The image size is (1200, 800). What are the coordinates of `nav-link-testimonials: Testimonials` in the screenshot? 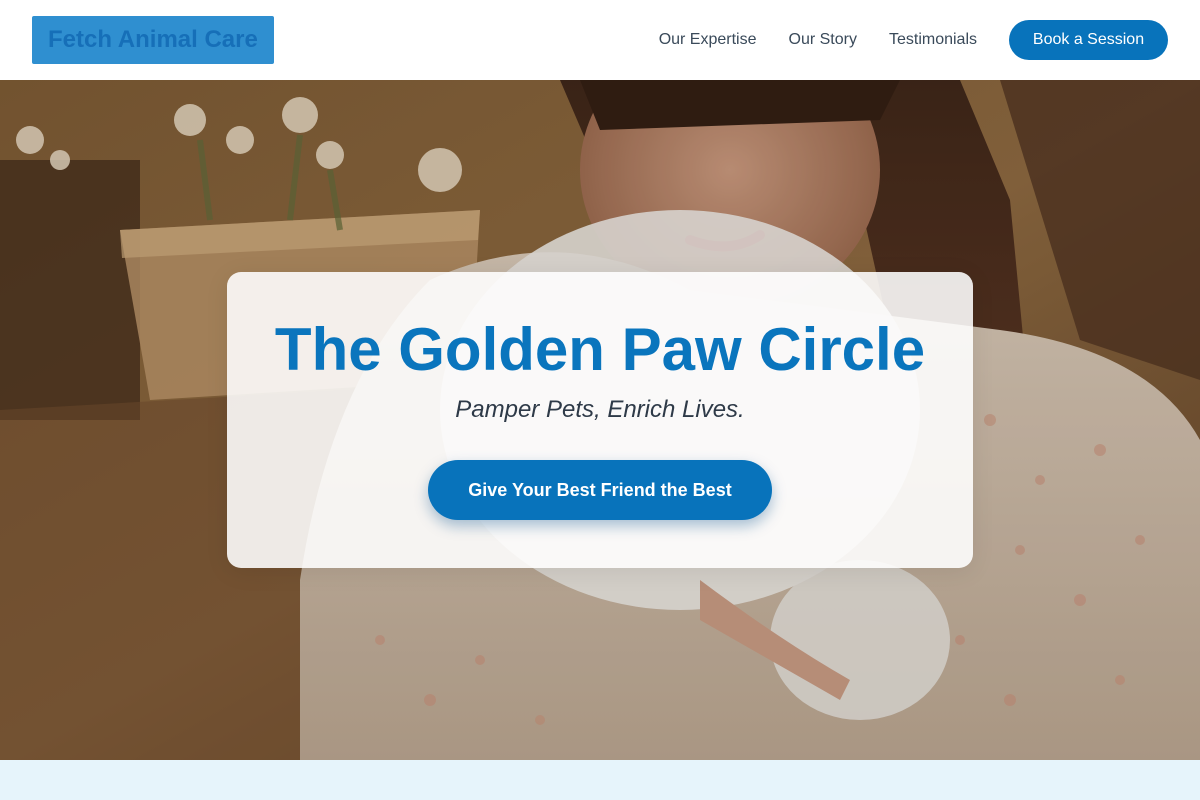 It's located at (933, 40).